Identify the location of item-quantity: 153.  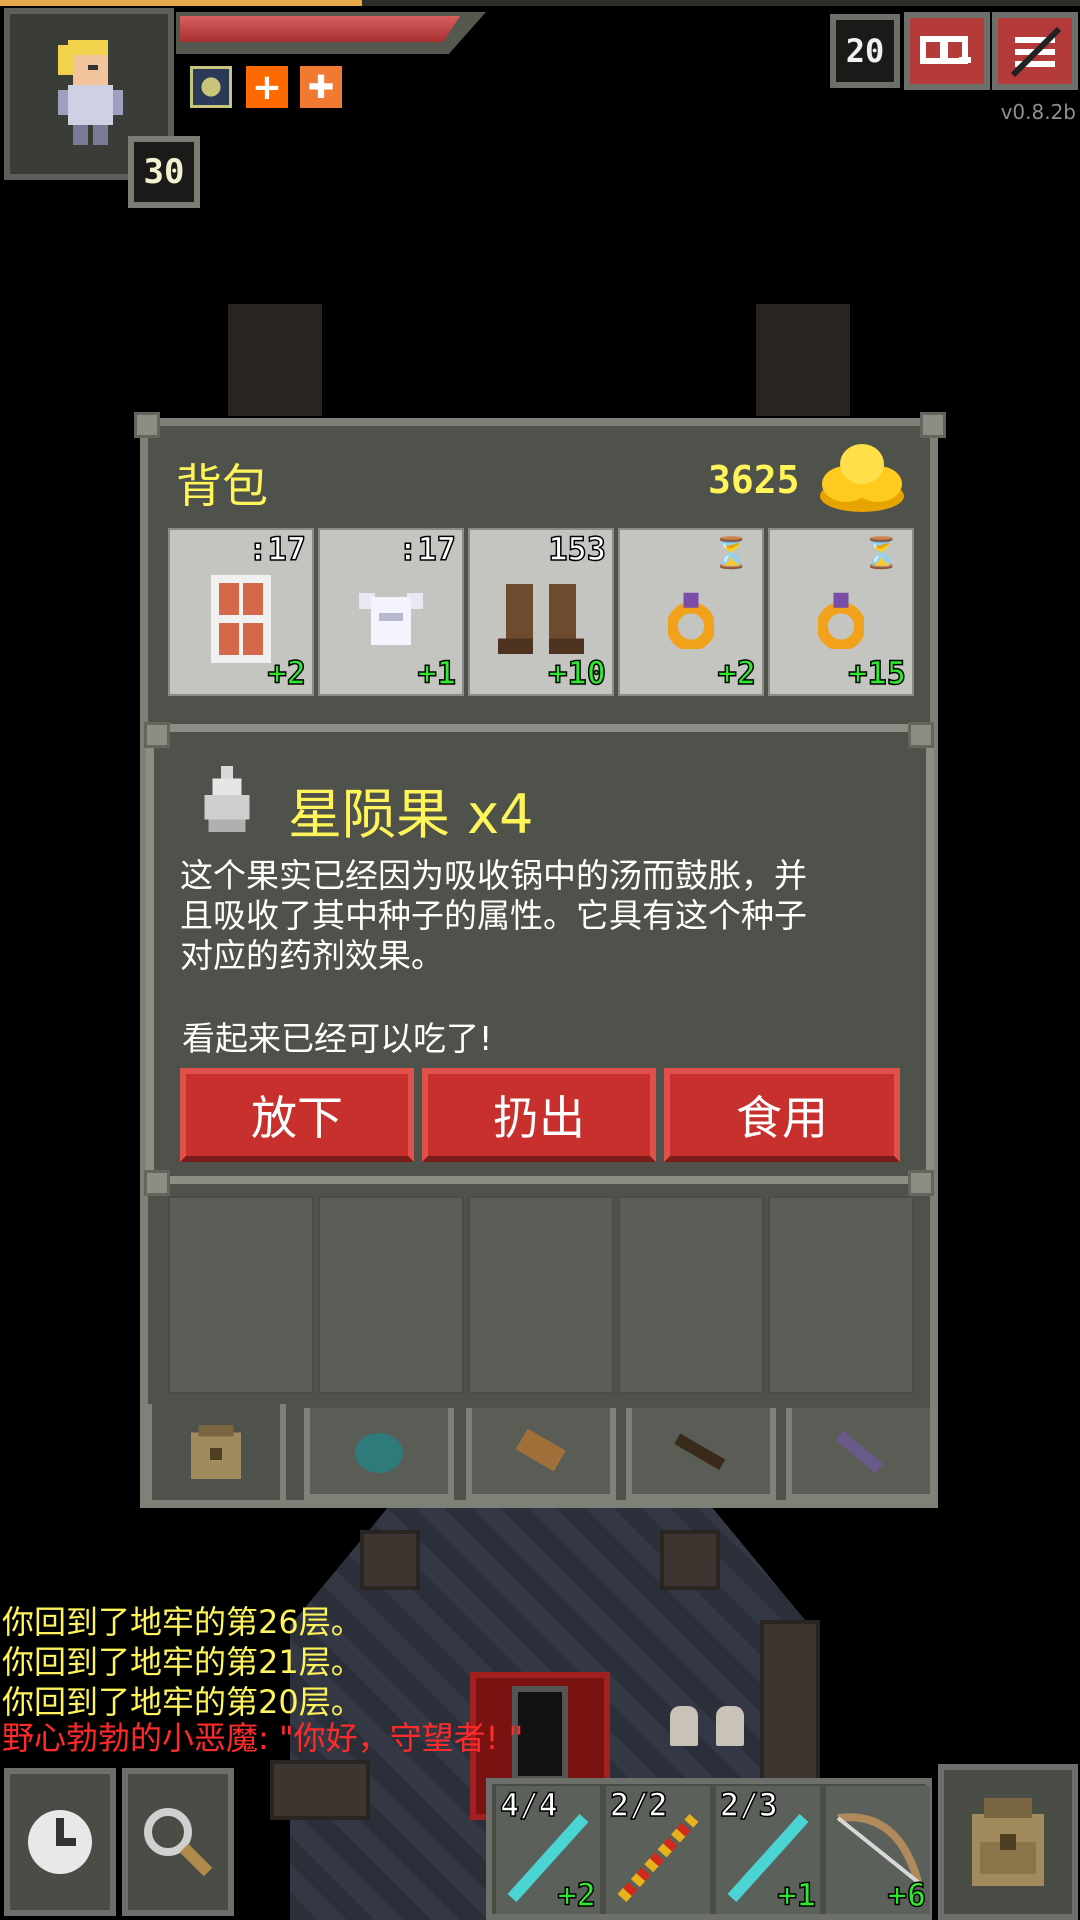
(576, 549).